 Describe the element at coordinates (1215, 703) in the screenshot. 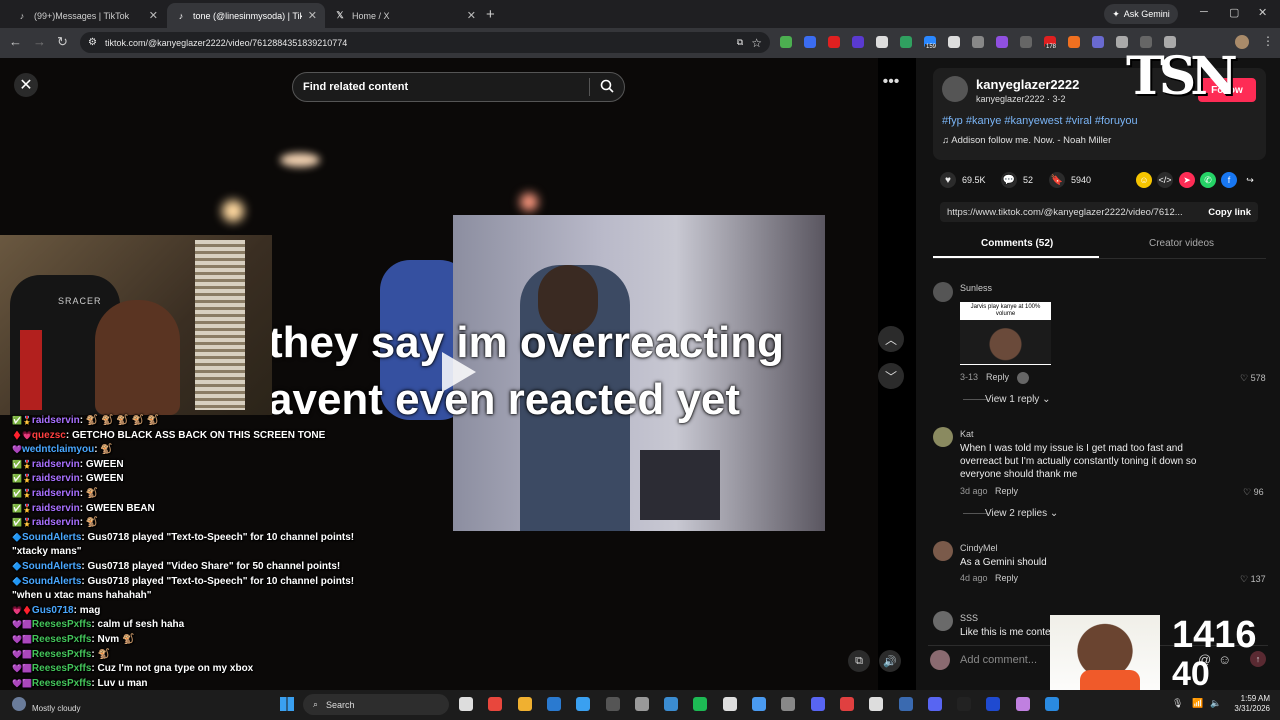

I see `volume-tray-icon: 🔈` at that location.